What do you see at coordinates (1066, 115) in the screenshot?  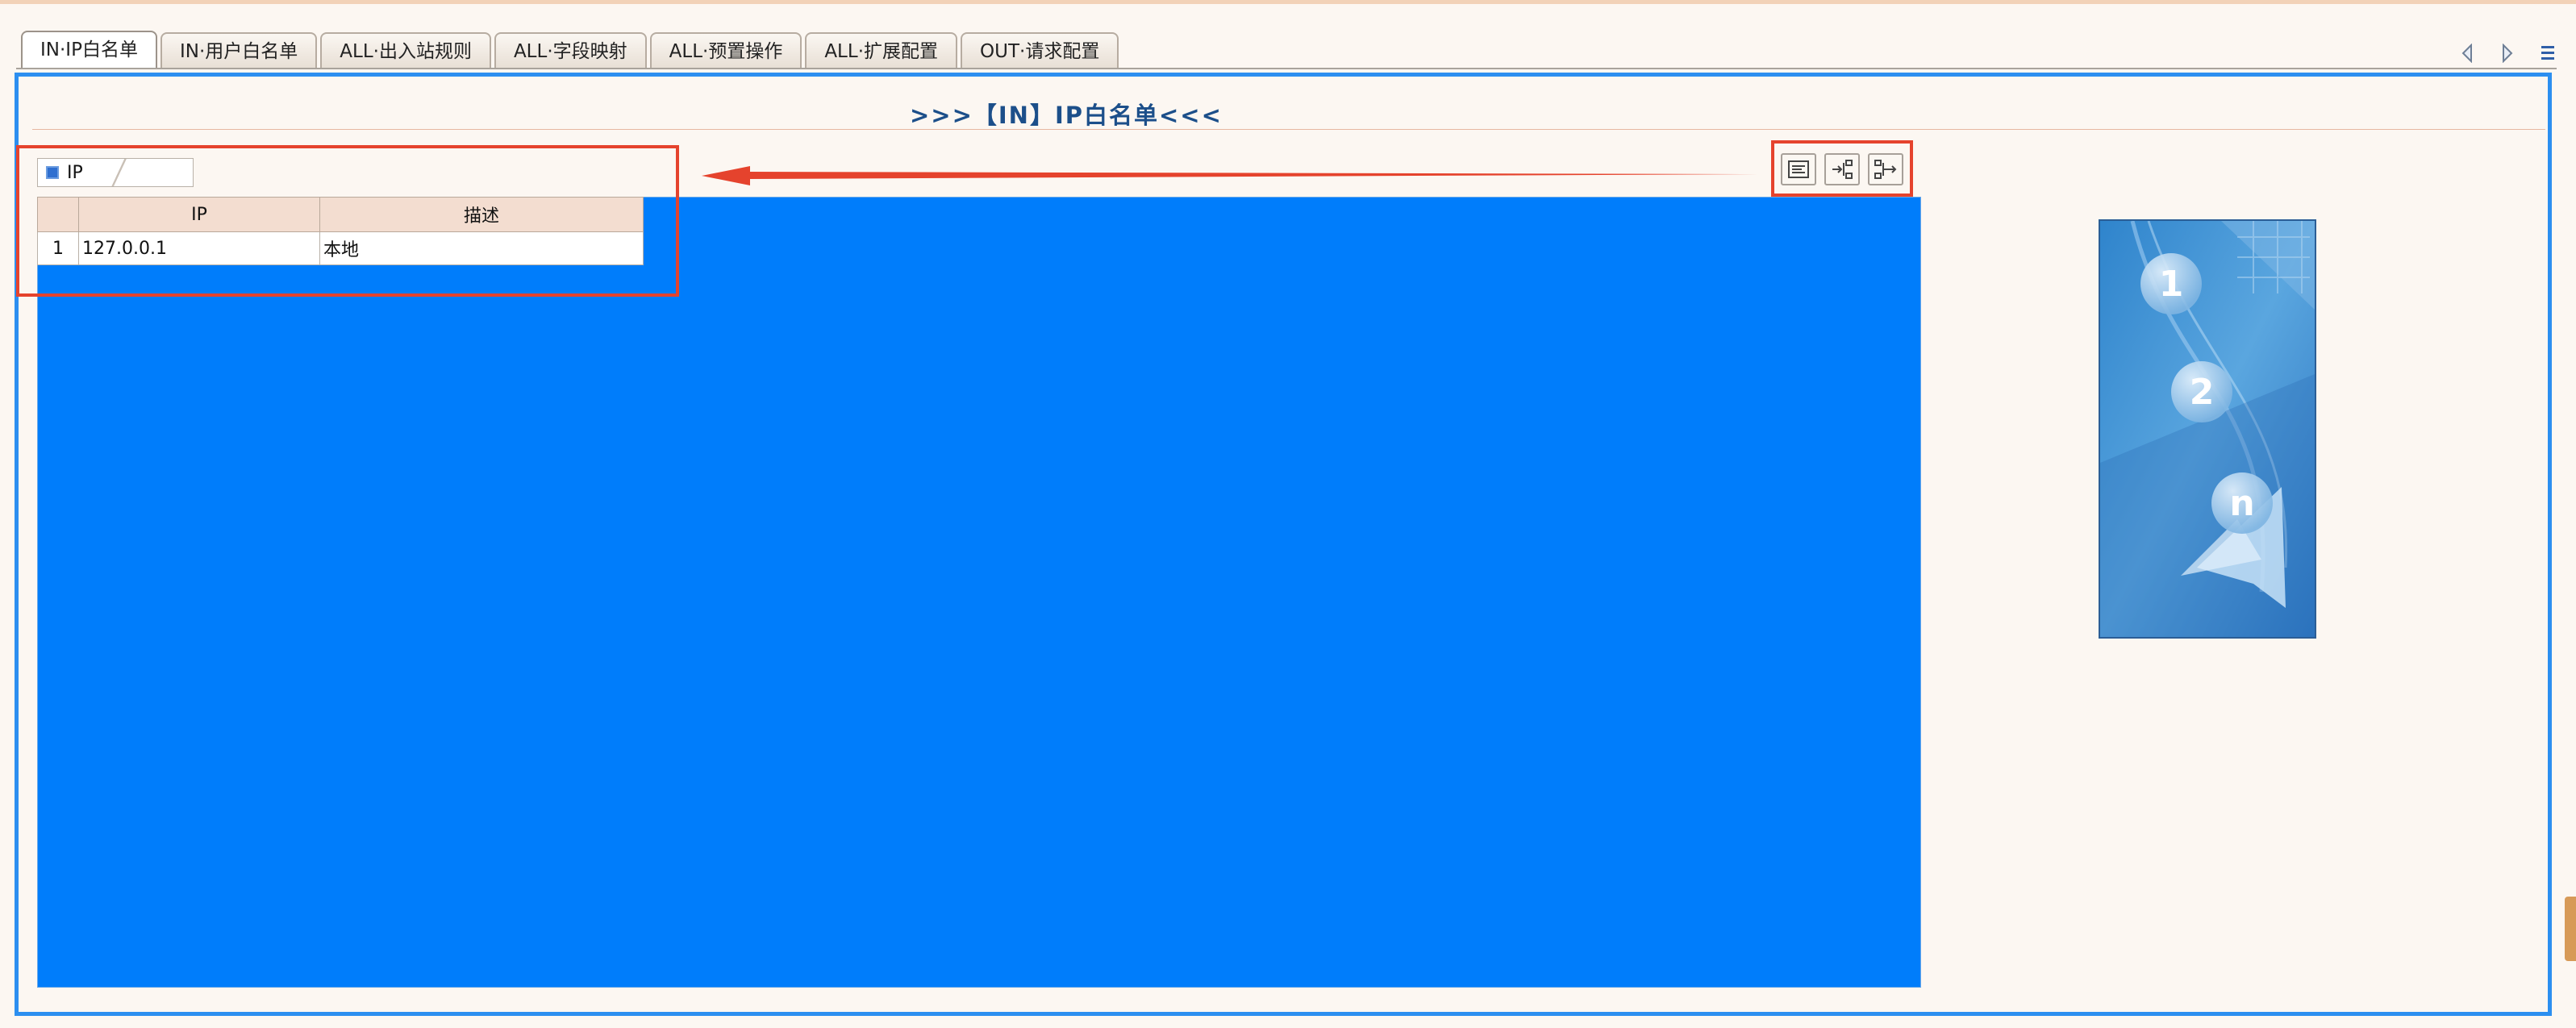 I see `page-title: >>>【IN】IP白名单<<<` at bounding box center [1066, 115].